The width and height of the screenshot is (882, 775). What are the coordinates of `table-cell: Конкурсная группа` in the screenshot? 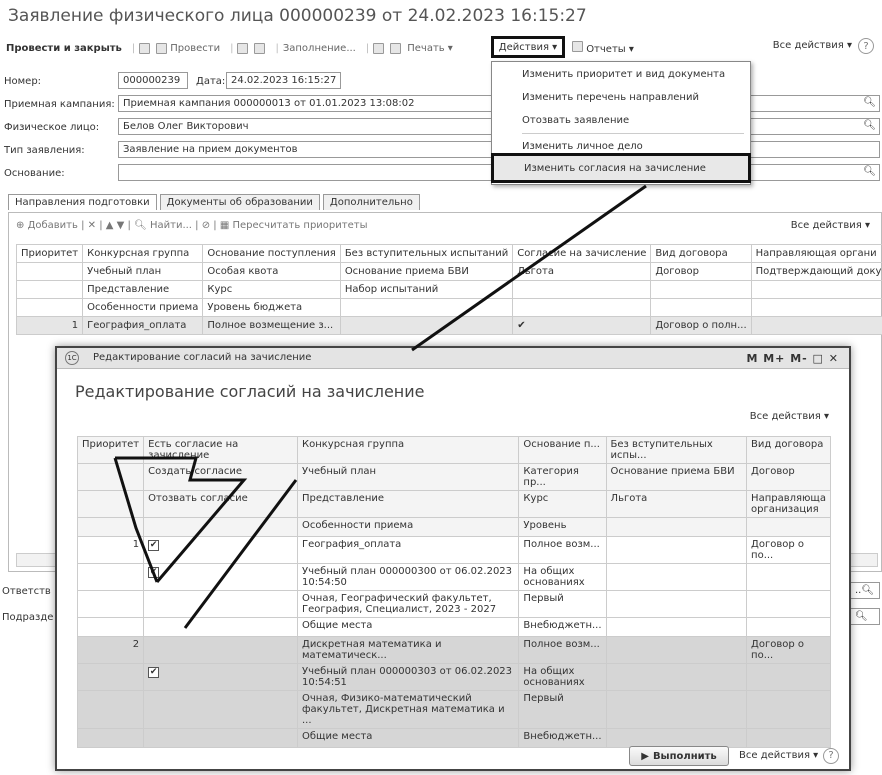 It's located at (143, 253).